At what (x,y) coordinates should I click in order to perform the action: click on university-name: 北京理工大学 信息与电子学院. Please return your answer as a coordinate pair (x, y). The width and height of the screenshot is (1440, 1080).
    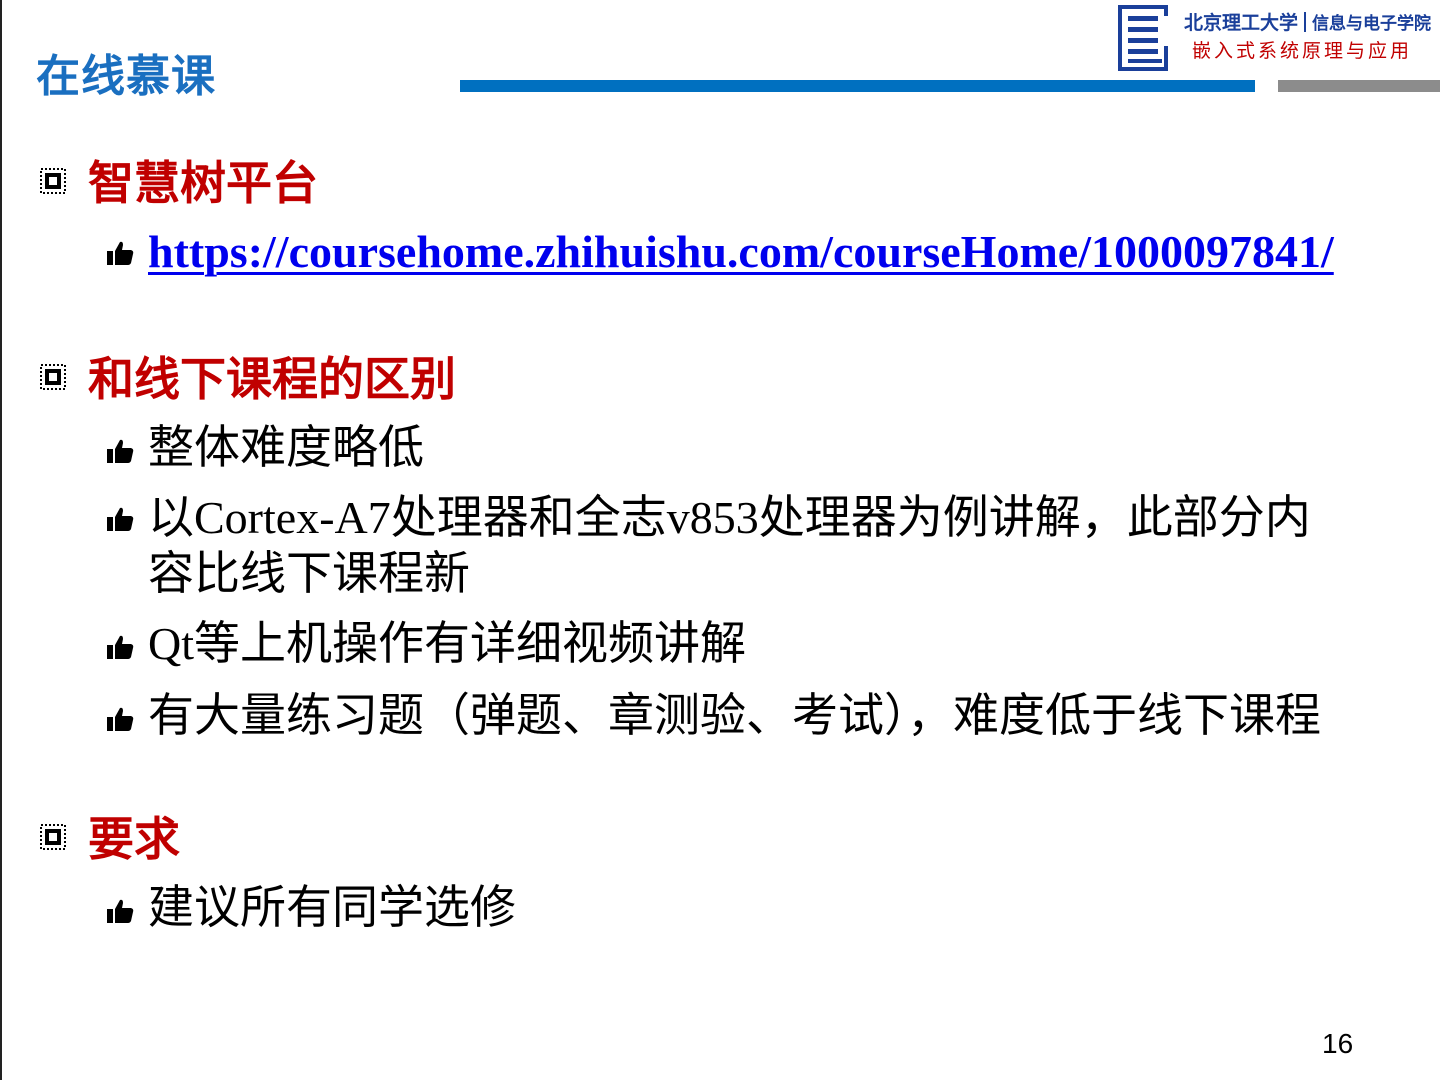
    Looking at the image, I should click on (1307, 21).